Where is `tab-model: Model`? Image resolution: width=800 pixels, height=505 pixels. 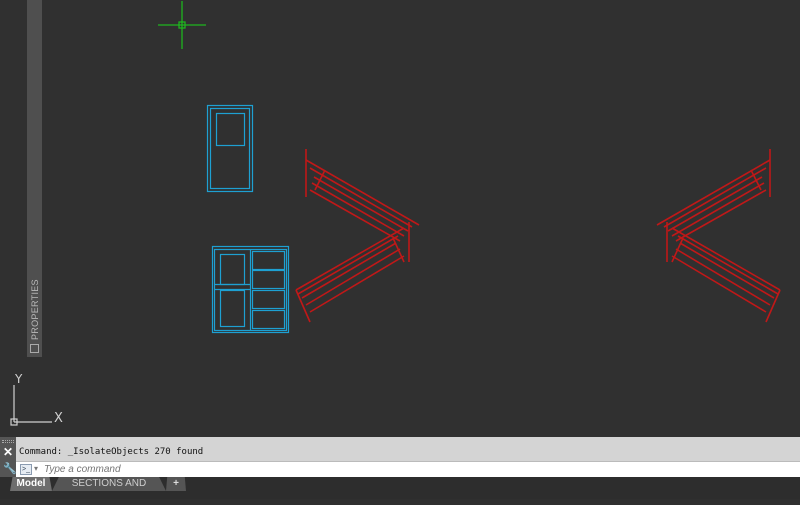 tab-model: Model is located at coordinates (31, 484).